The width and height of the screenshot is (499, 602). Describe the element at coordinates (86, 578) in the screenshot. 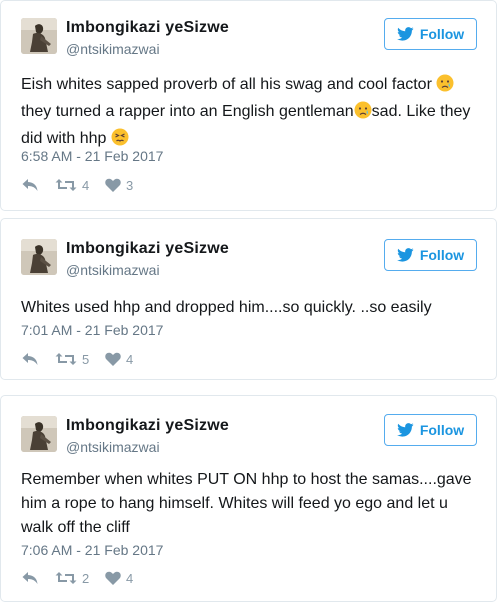

I see `retweet-count: 2` at that location.